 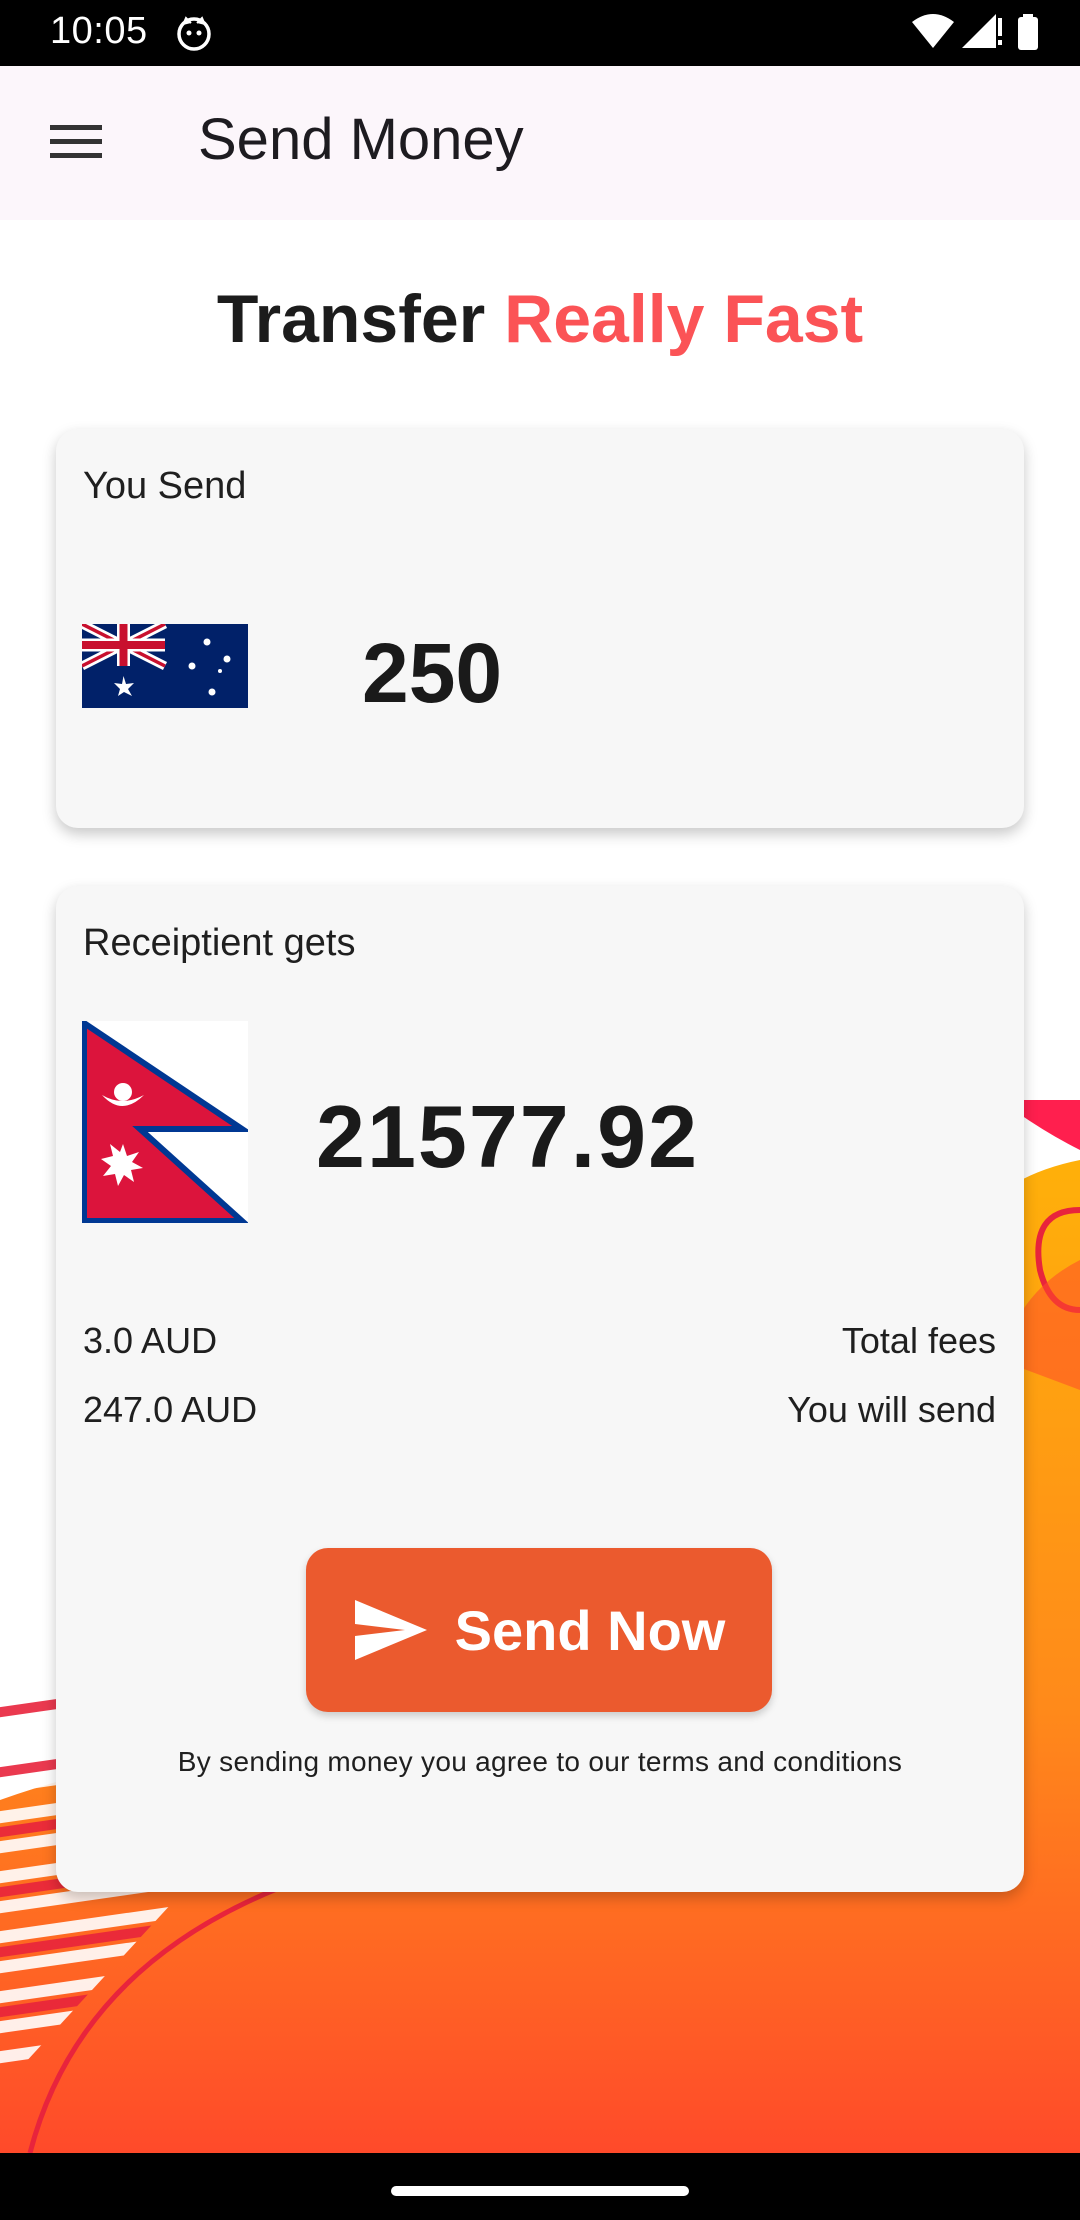 What do you see at coordinates (99, 31) in the screenshot?
I see `status-time: 10:05` at bounding box center [99, 31].